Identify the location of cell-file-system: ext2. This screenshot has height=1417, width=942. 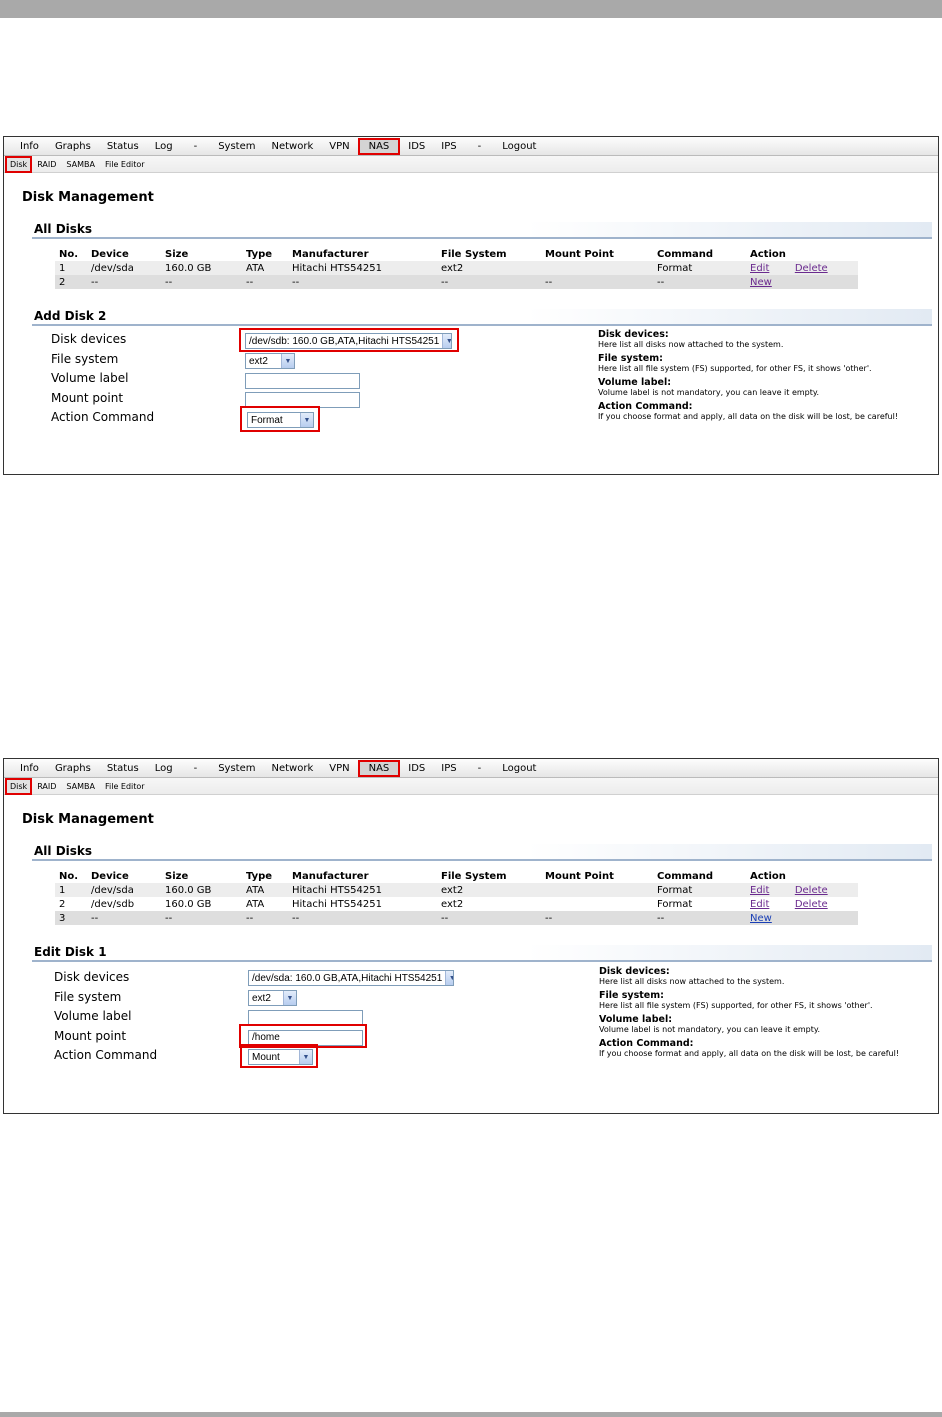
(489, 890).